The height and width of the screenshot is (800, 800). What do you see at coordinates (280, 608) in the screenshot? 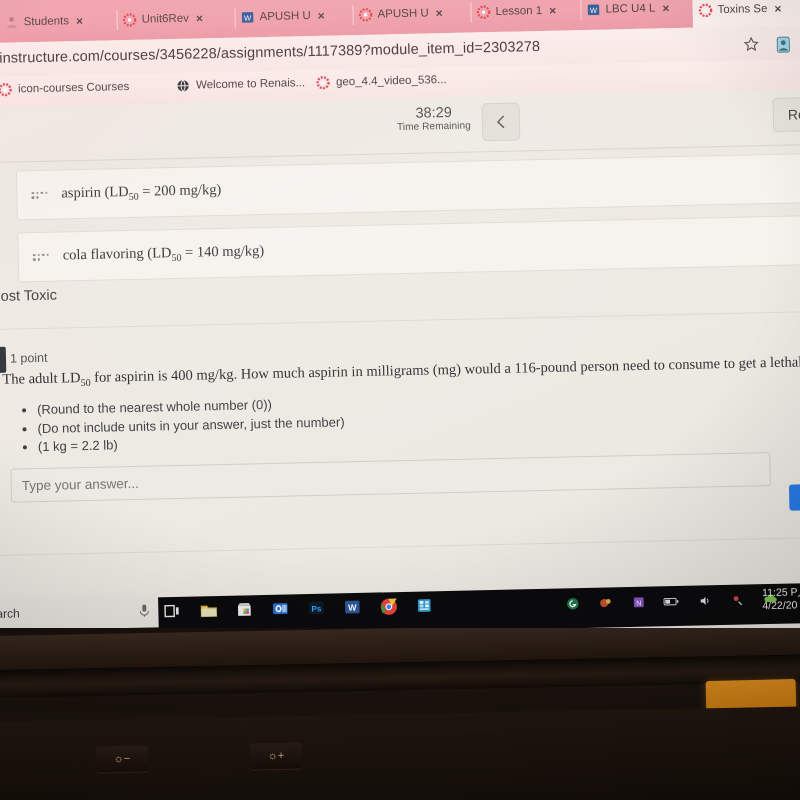
I see `outlook-icon` at bounding box center [280, 608].